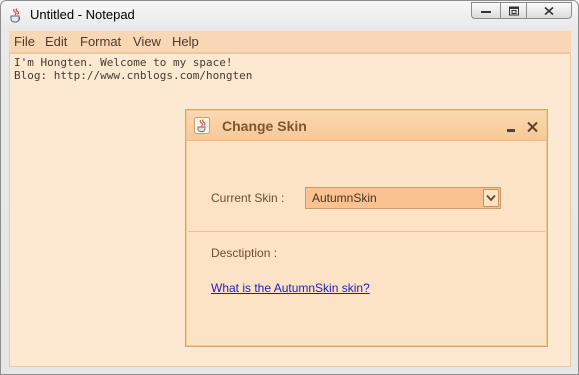 The image size is (579, 375). I want to click on skin-select-dropdown-button, so click(491, 198).